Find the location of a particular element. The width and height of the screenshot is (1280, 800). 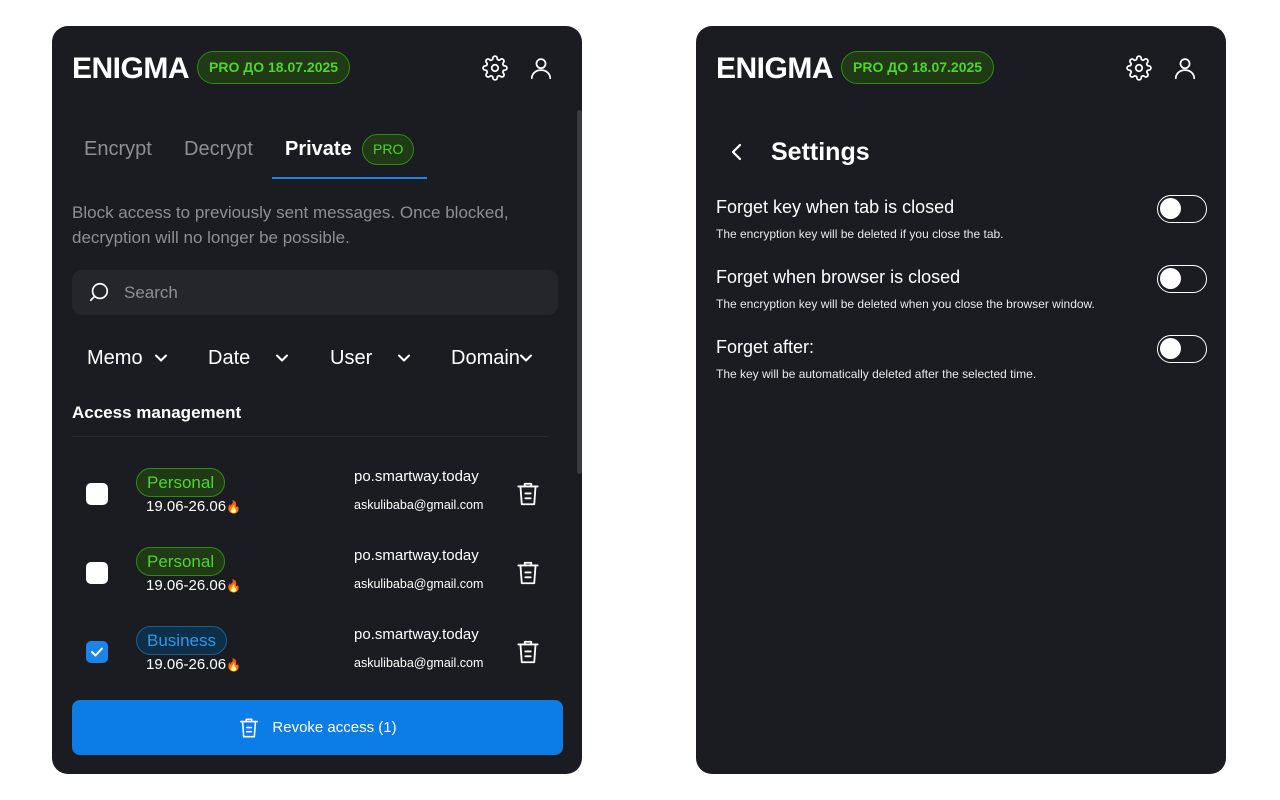

check-icon is located at coordinates (97, 652).